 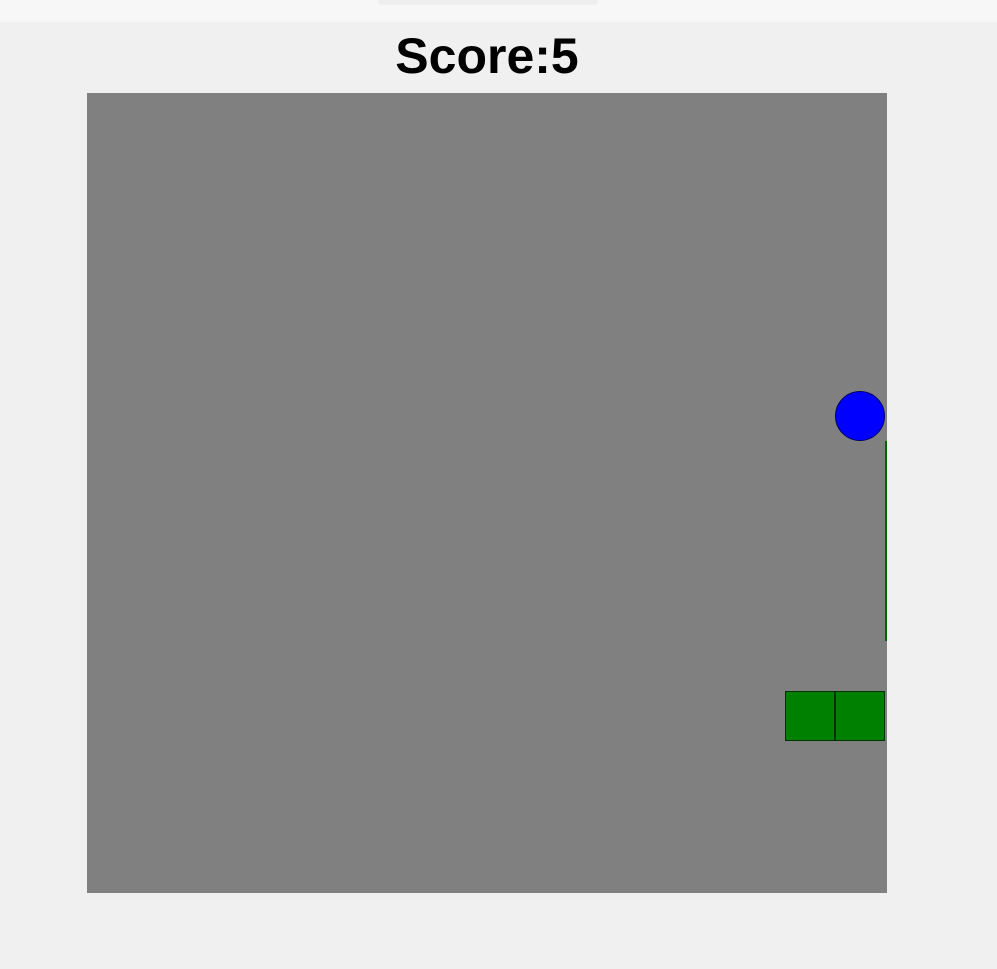 I want to click on window-title-bar, so click(x=498, y=11).